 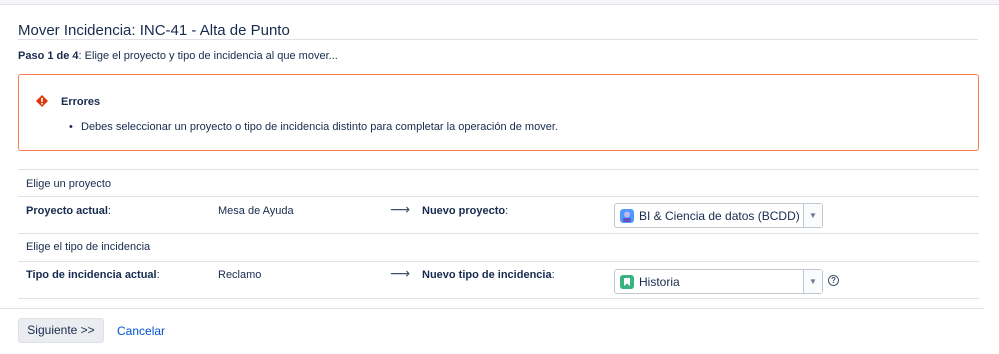 I want to click on footer-divider, so click(x=492, y=308).